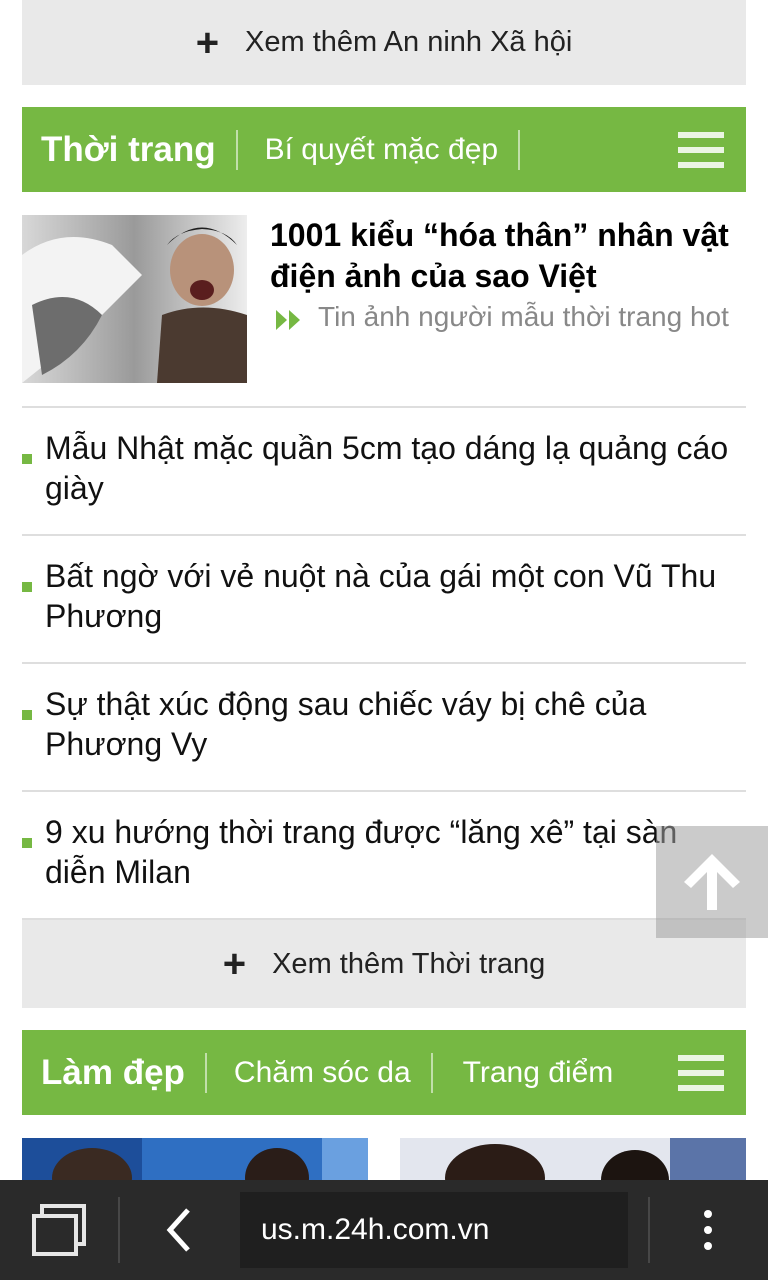 The height and width of the screenshot is (1280, 768). I want to click on more-security-news-button: + Xem thêm An ninh Xã hội, so click(384, 42).